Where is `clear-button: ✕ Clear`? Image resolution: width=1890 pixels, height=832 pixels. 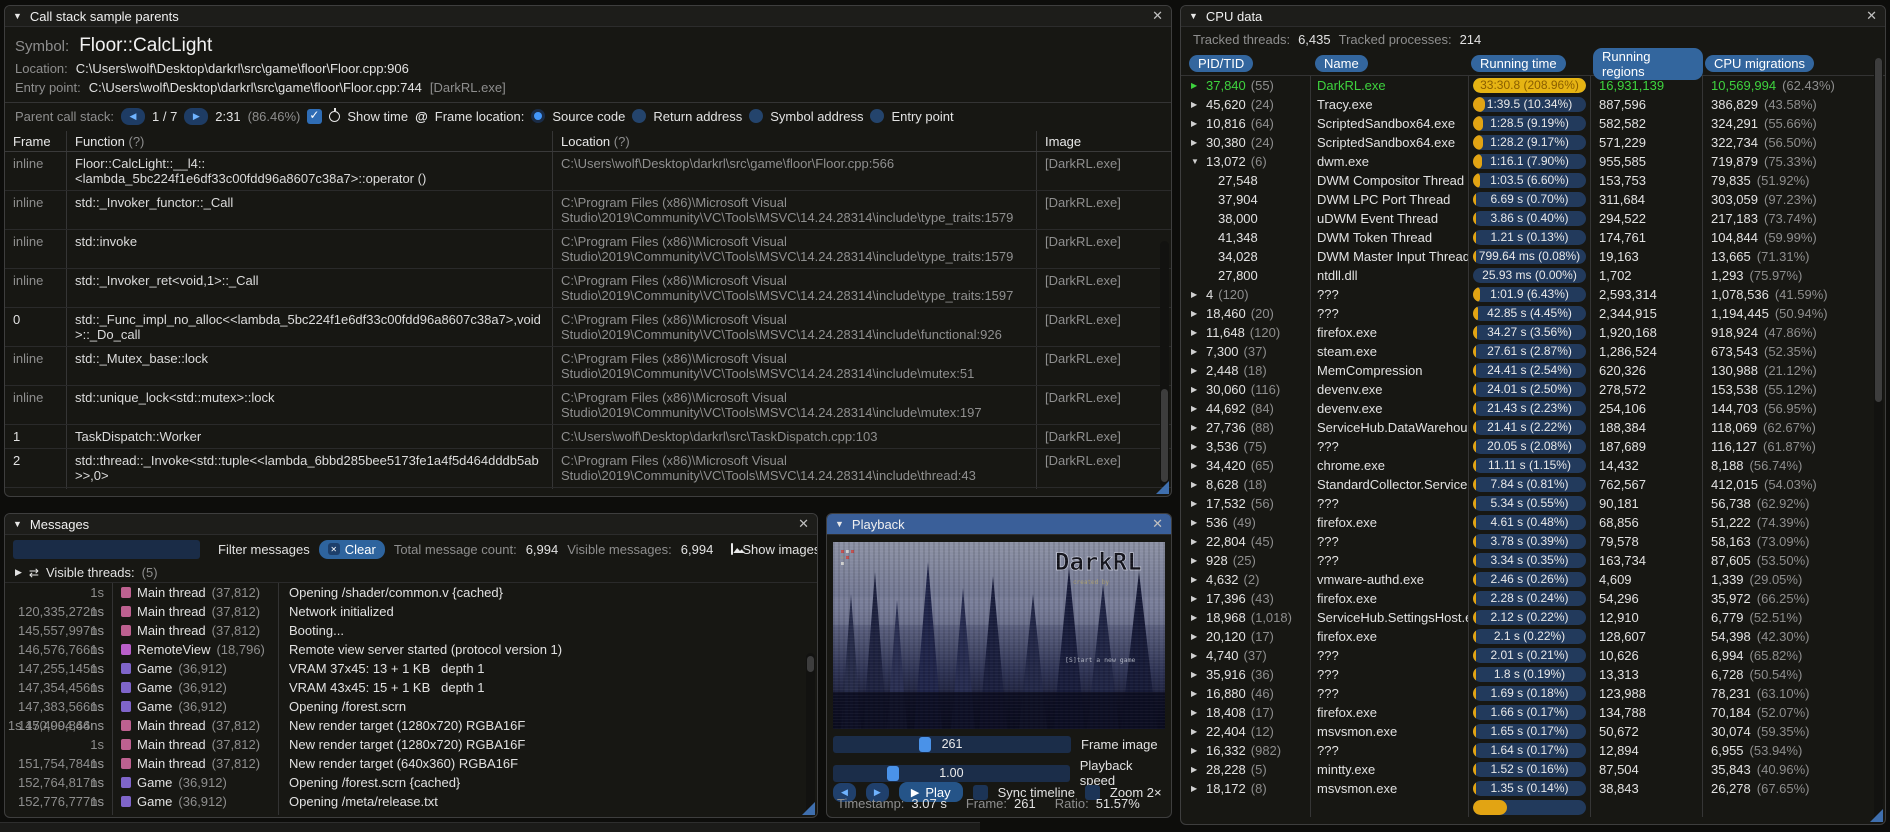 clear-button: ✕ Clear is located at coordinates (351, 549).